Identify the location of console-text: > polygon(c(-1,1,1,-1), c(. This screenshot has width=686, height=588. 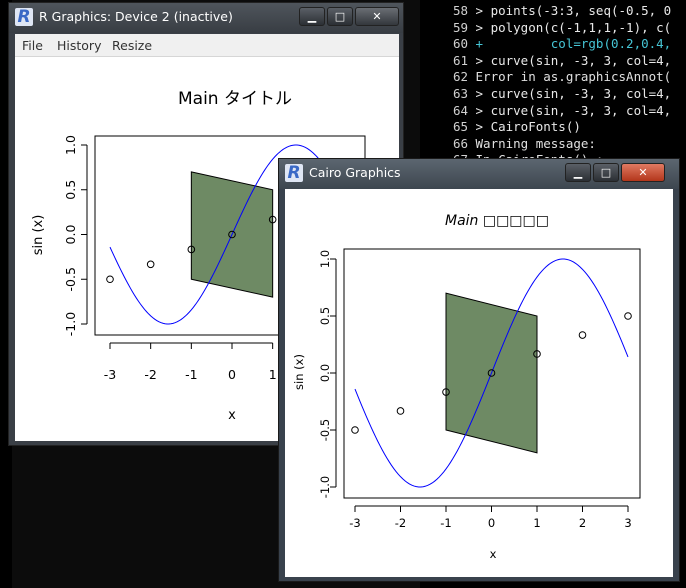
(570, 27).